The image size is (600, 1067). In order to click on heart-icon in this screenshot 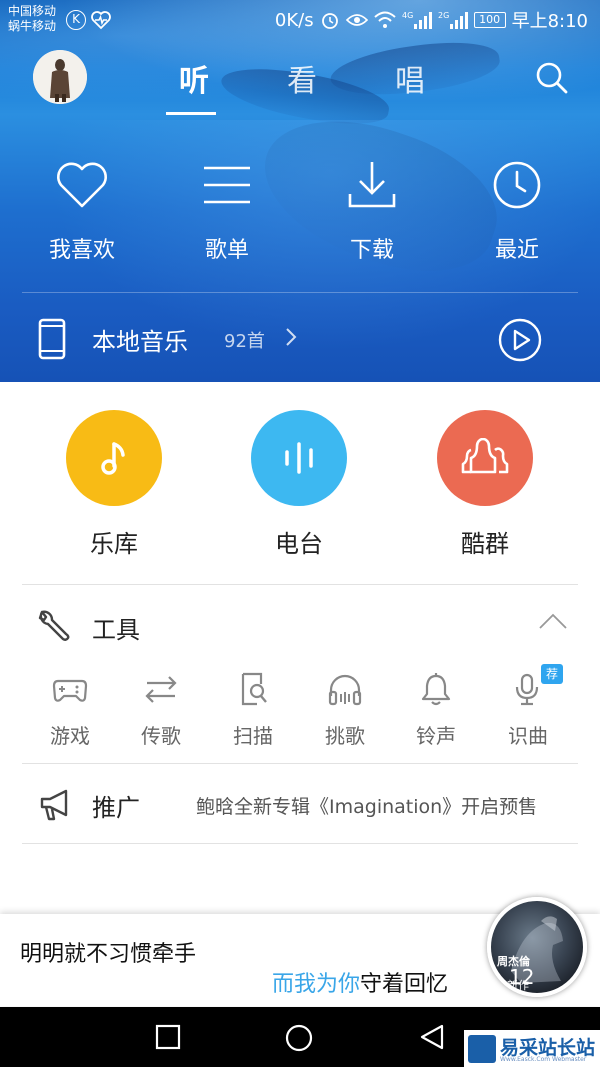, I will do `click(82, 185)`.